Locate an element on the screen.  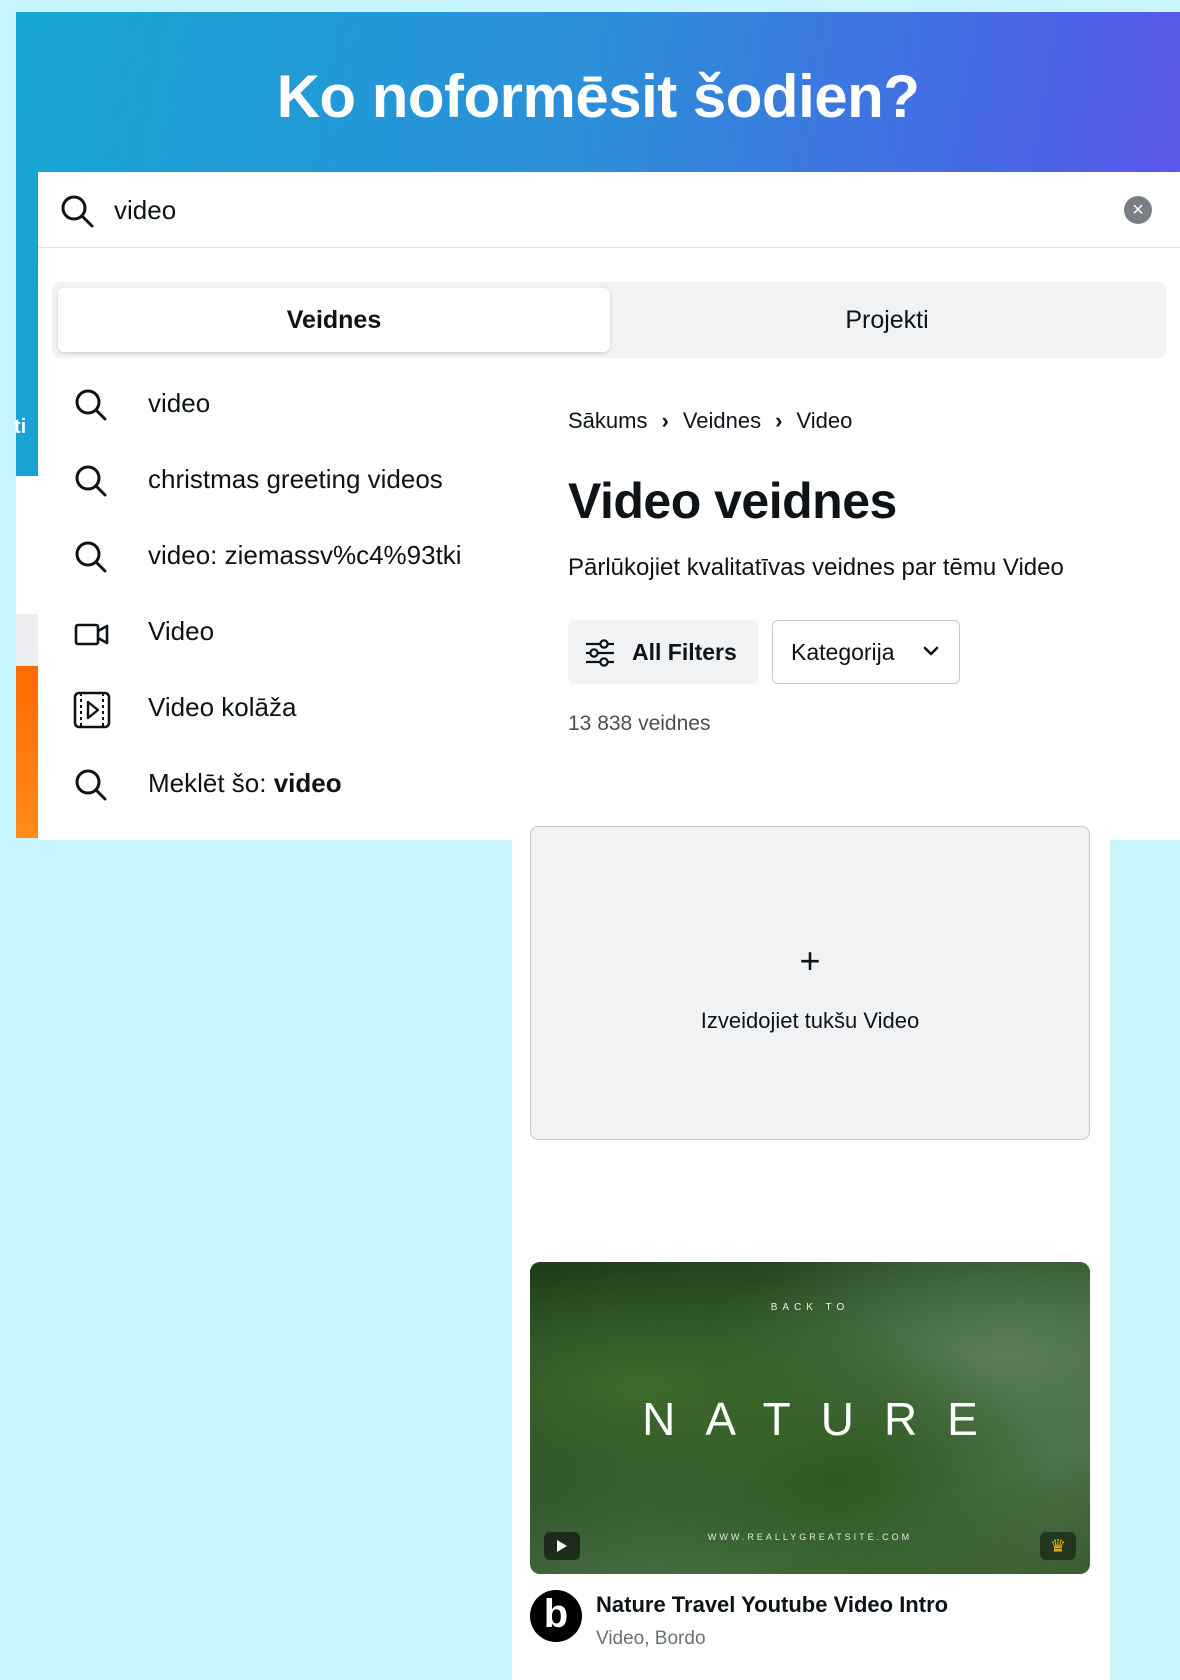
category-label: Kategorija is located at coordinates (843, 652).